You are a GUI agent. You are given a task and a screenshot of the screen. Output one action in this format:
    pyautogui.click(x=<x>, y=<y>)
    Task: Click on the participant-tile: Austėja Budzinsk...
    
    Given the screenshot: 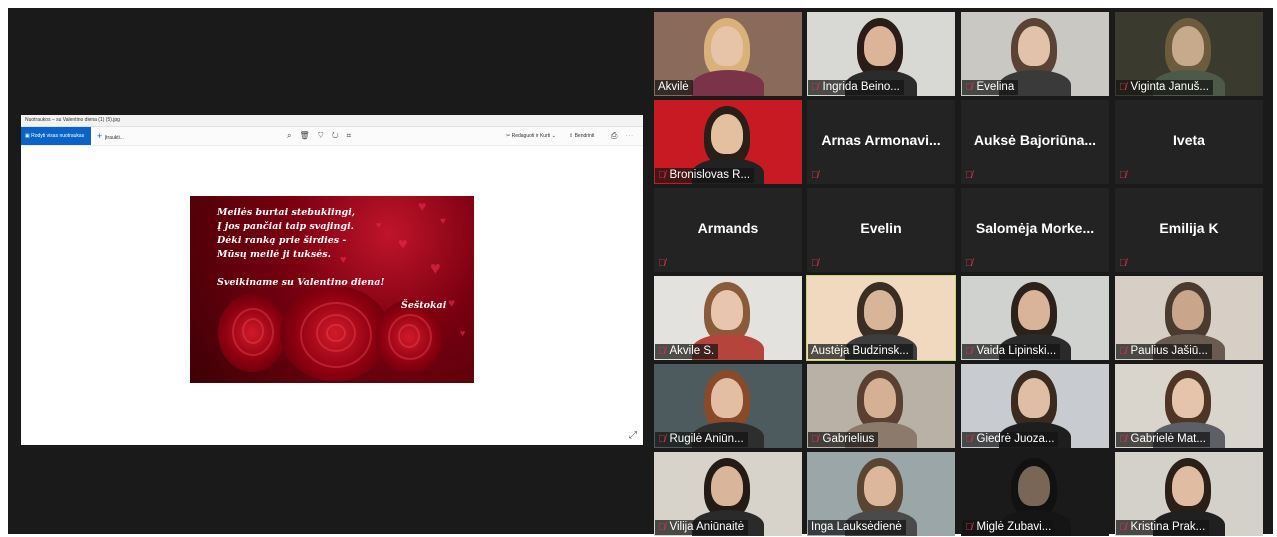 What is the action you would take?
    pyautogui.click(x=881, y=318)
    